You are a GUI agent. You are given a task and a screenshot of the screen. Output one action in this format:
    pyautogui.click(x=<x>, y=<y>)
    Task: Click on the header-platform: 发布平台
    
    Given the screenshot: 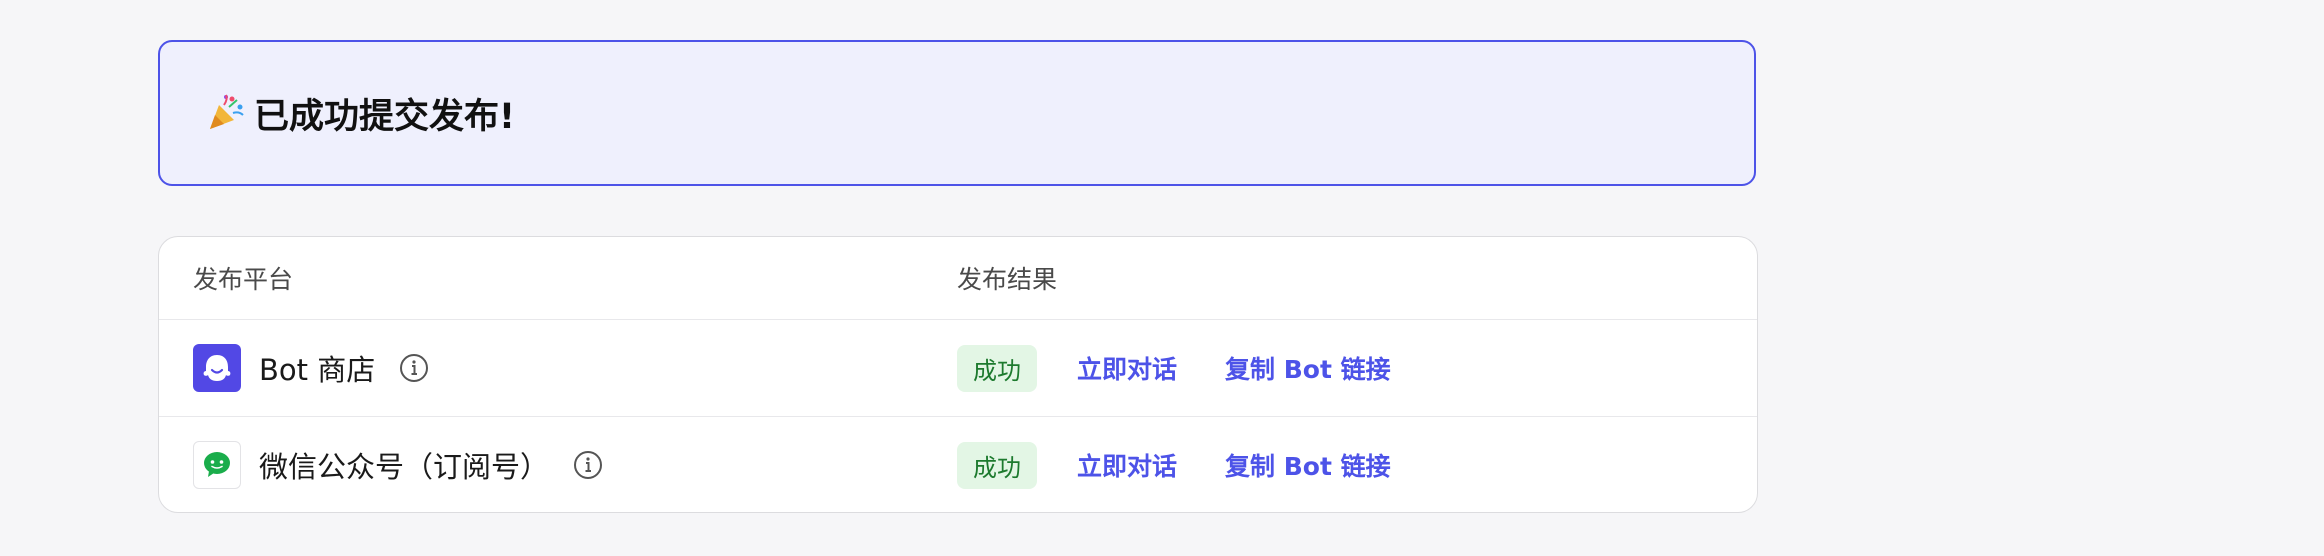 What is the action you would take?
    pyautogui.click(x=243, y=279)
    